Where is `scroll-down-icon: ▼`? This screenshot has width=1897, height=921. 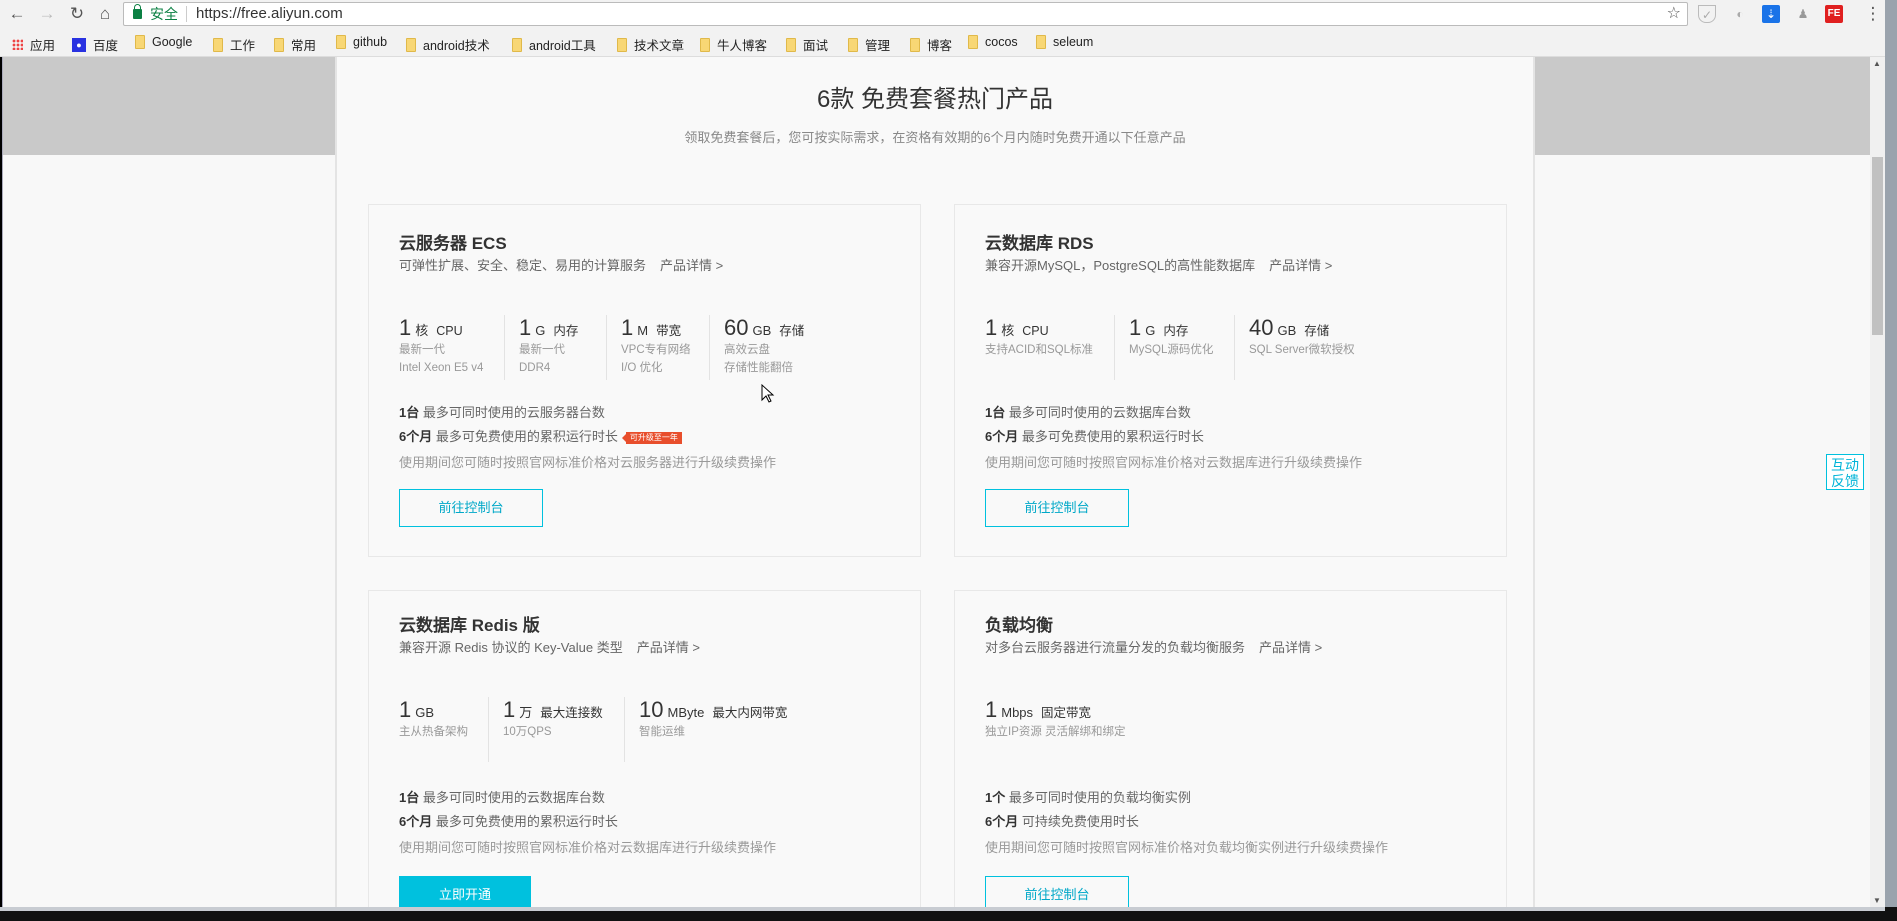
scroll-down-icon: ▼ is located at coordinates (1877, 900).